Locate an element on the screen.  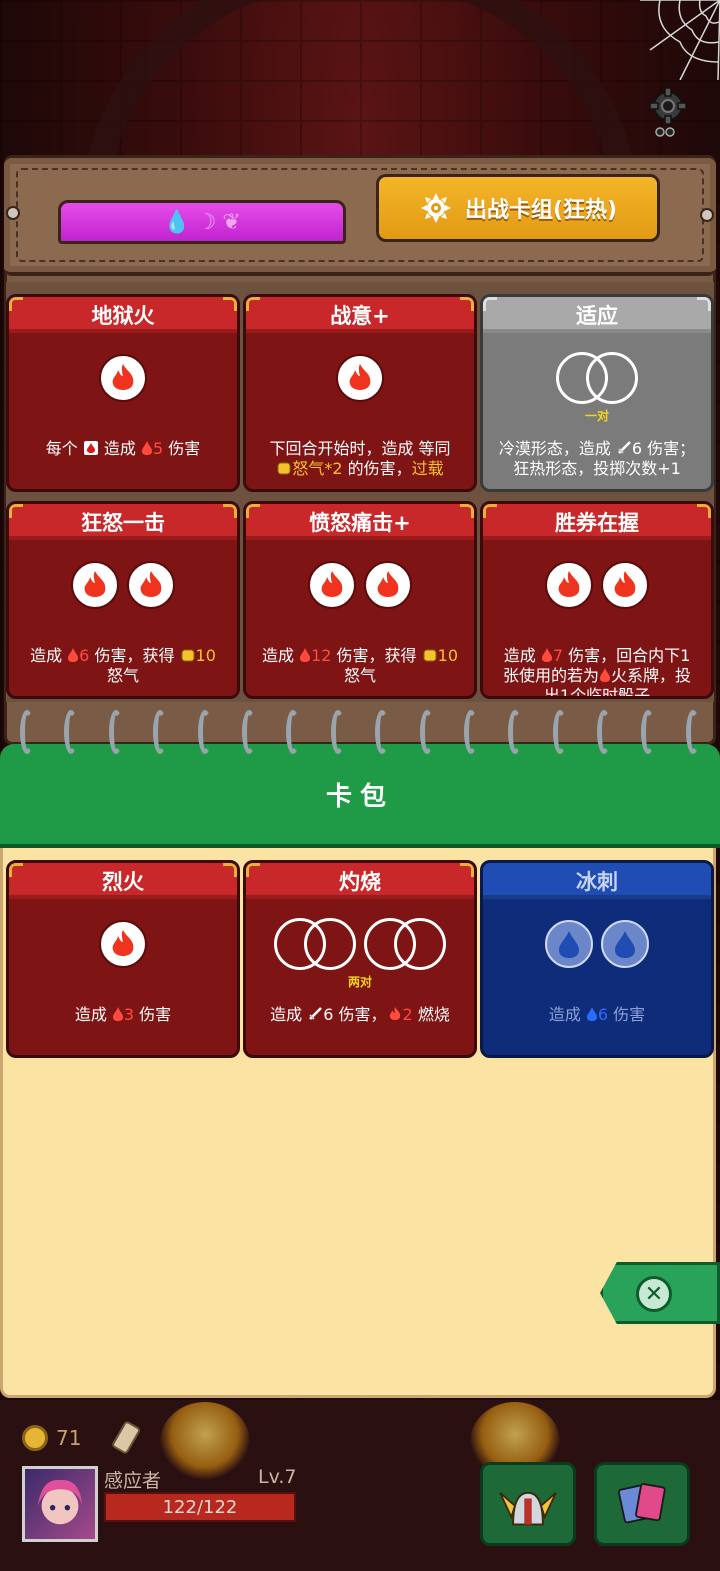
water-die-icon is located at coordinates (569, 944).